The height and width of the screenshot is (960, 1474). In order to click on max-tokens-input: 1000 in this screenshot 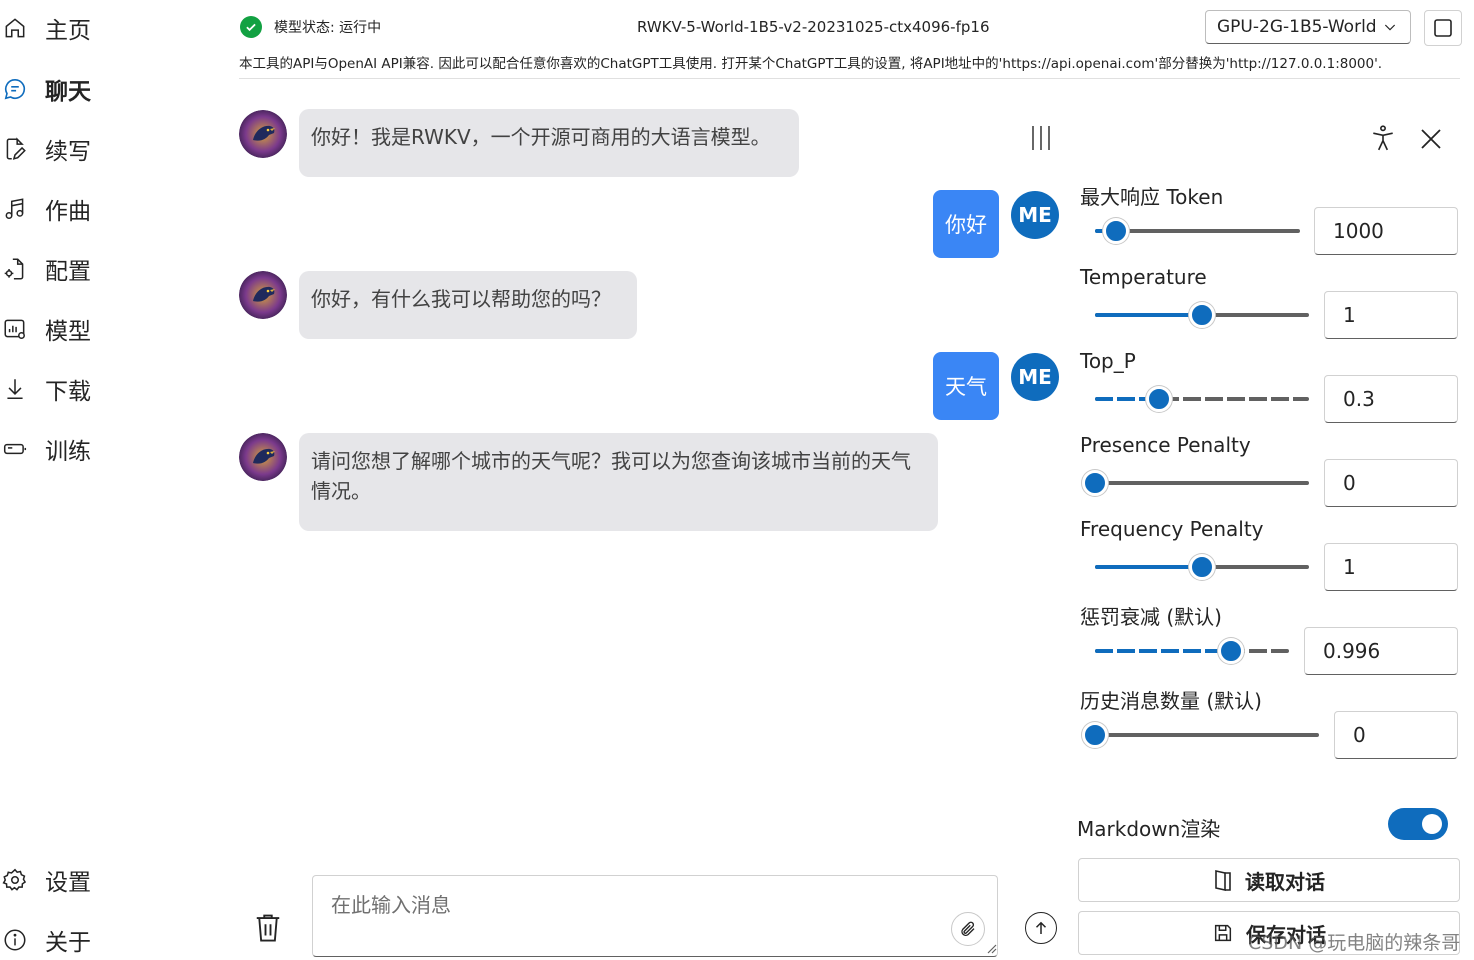, I will do `click(1386, 231)`.